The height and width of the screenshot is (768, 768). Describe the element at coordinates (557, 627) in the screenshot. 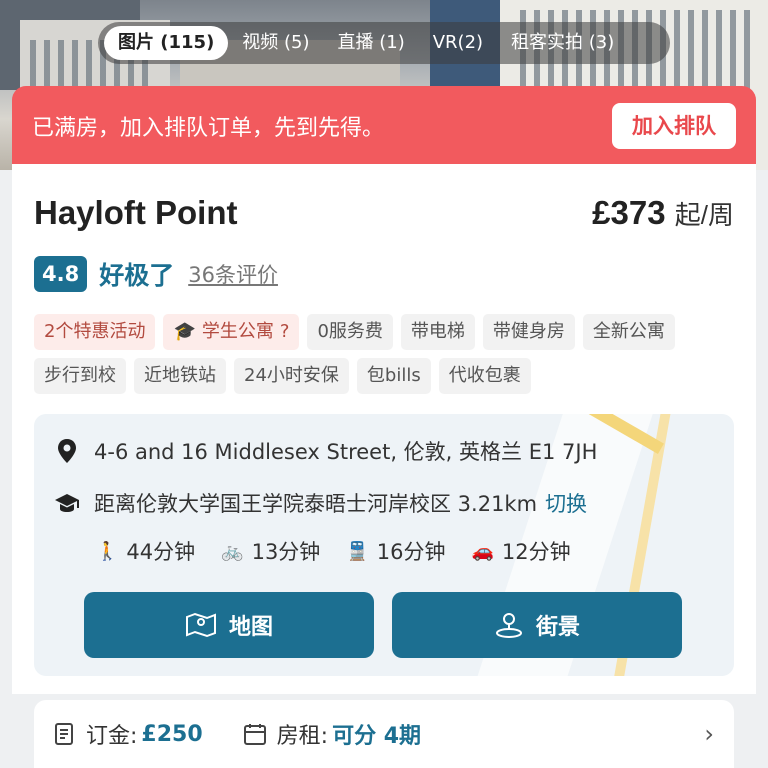

I see `street-view-label: 街景` at that location.